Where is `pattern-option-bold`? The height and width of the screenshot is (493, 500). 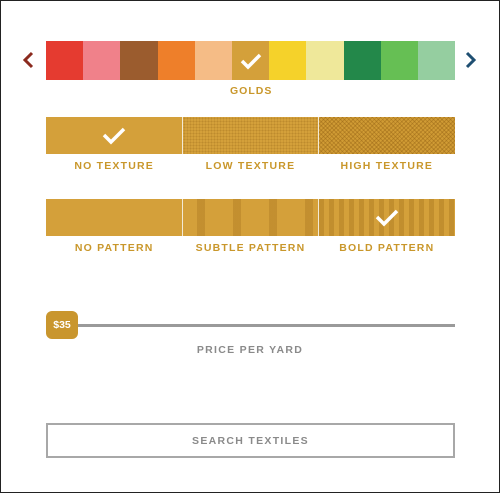 pattern-option-bold is located at coordinates (387, 217).